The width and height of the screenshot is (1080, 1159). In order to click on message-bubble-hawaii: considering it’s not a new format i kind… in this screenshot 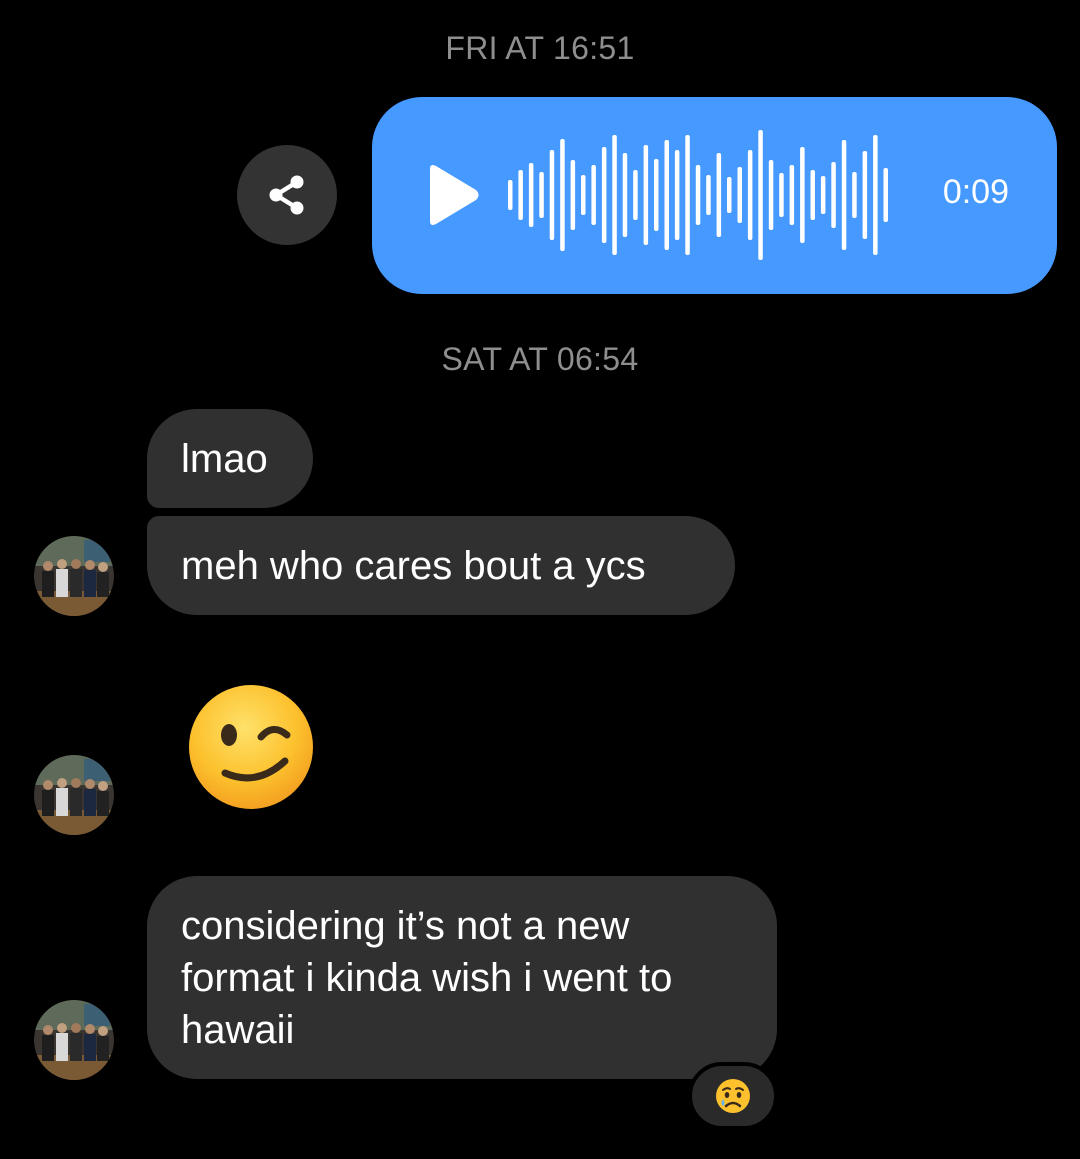, I will do `click(462, 977)`.